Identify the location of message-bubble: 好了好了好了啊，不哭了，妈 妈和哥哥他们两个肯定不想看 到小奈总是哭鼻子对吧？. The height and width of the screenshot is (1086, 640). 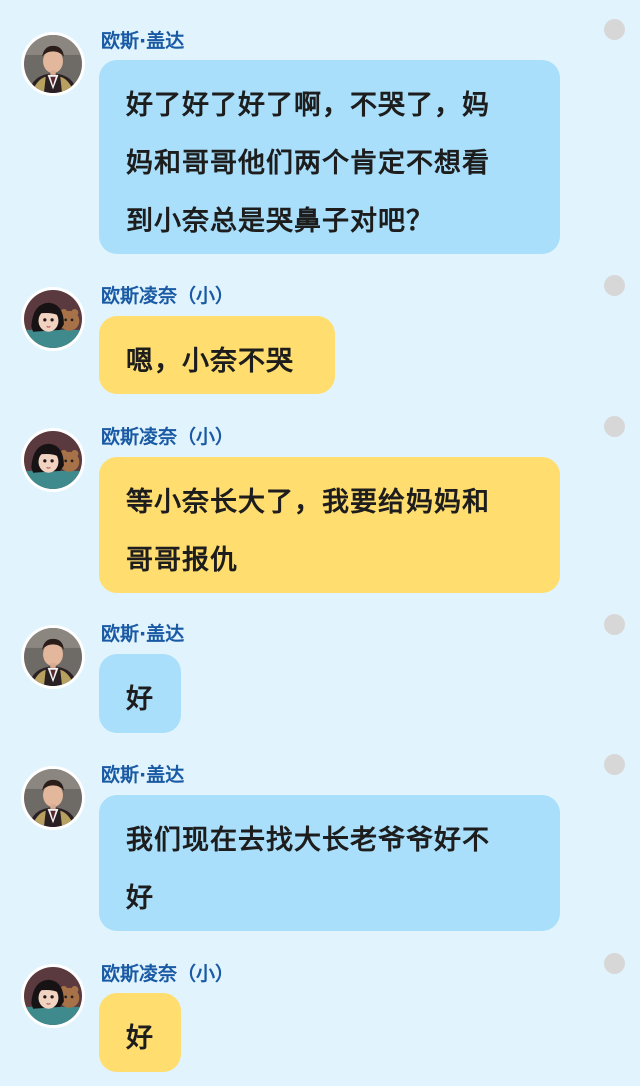
(329, 157).